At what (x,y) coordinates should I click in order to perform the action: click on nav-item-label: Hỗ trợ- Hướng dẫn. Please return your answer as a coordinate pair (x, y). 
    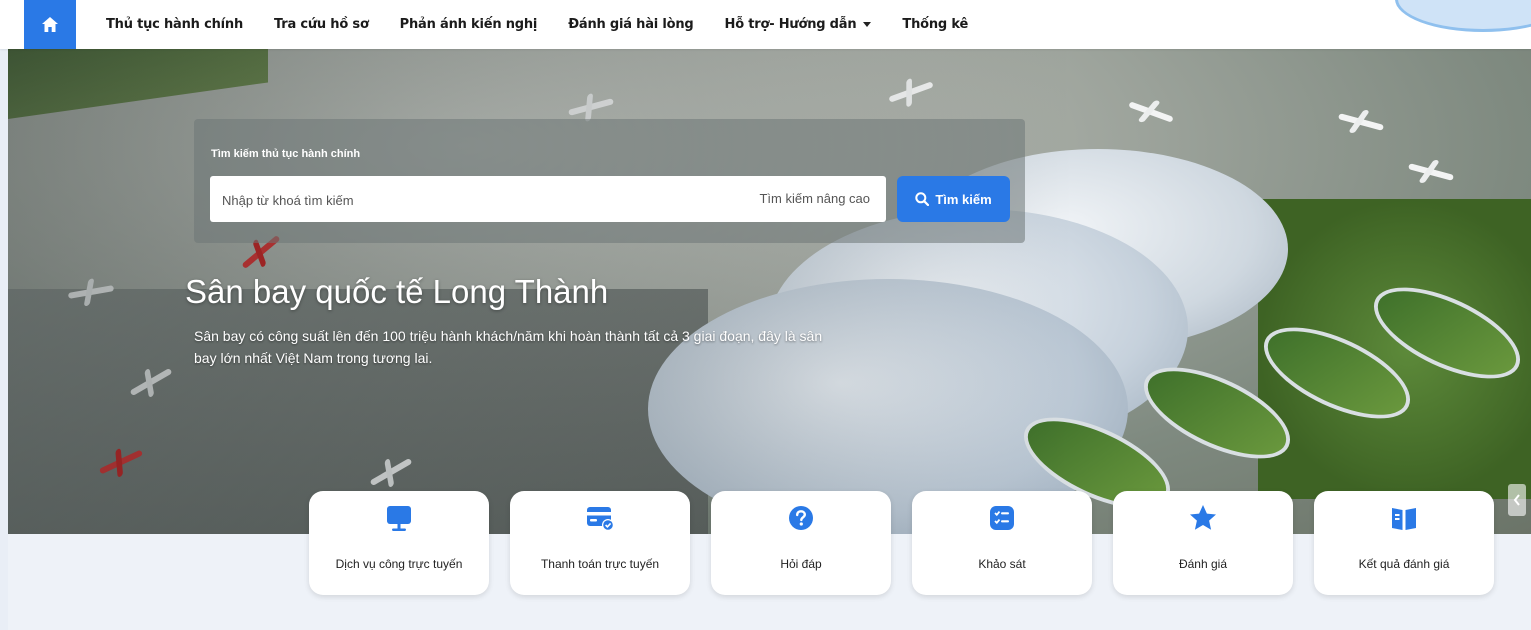
    Looking at the image, I should click on (790, 24).